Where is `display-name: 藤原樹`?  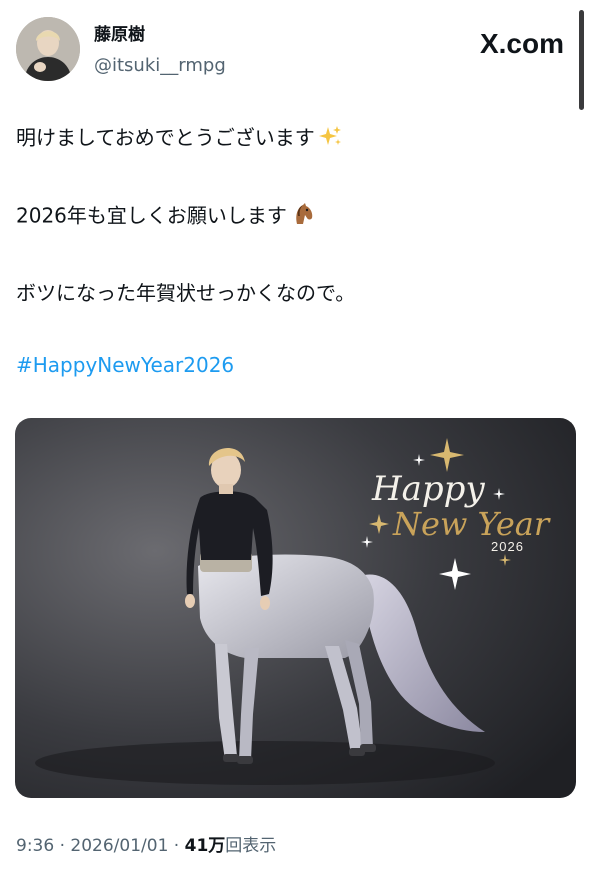
display-name: 藤原樹 is located at coordinates (119, 35).